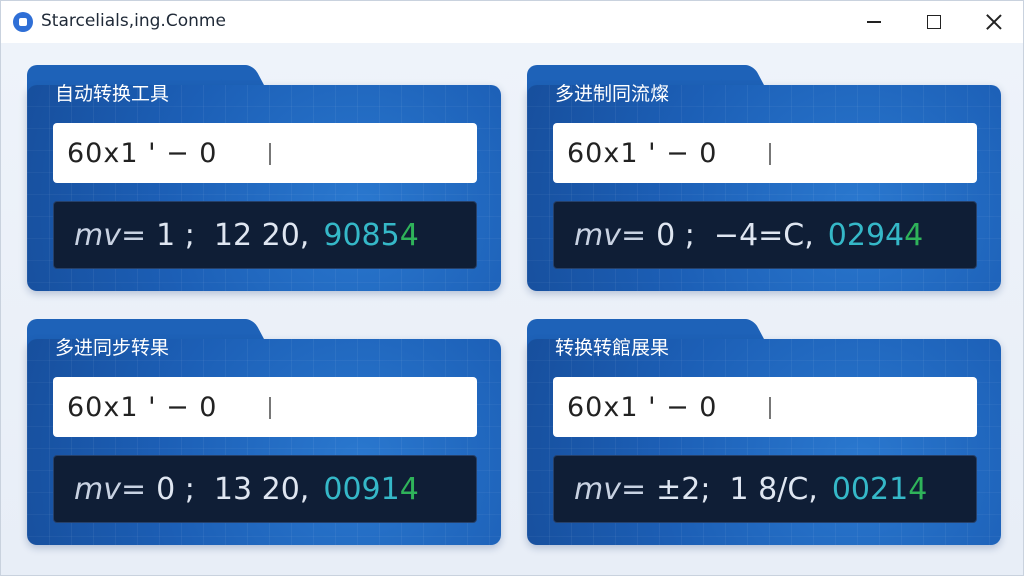  I want to click on minimize-icon, so click(874, 22).